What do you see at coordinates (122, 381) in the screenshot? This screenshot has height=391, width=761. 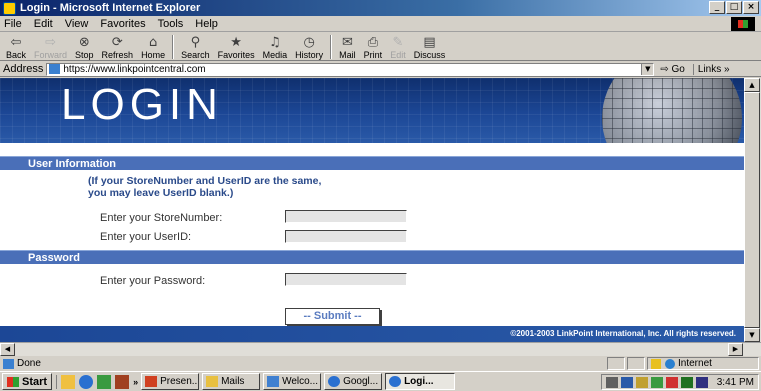 I see `media-player-icon` at bounding box center [122, 381].